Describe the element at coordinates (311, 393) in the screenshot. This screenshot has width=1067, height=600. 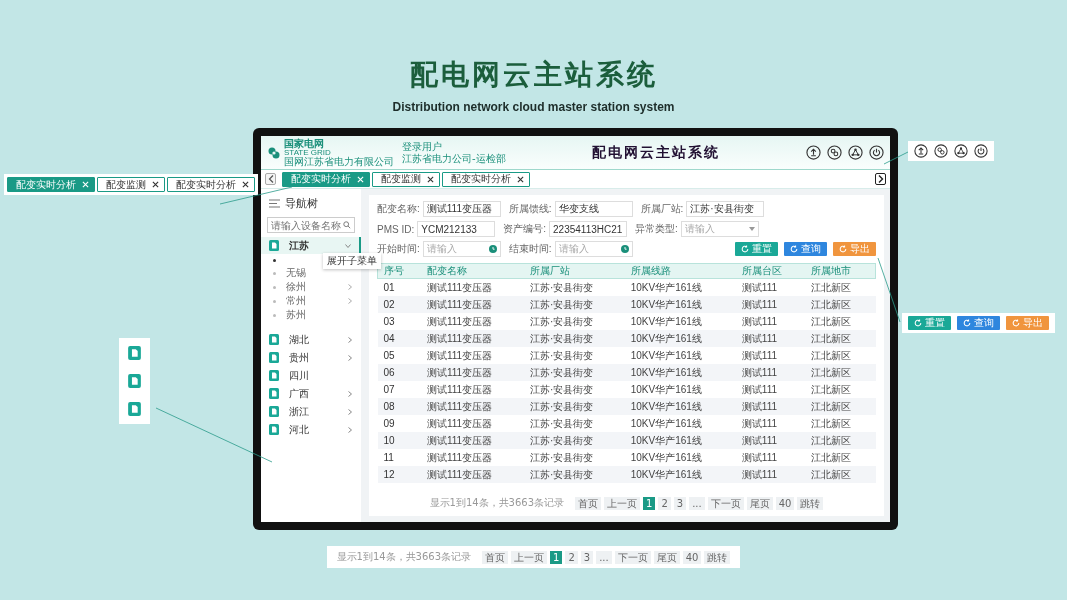
I see `nav-item: 广西` at that location.